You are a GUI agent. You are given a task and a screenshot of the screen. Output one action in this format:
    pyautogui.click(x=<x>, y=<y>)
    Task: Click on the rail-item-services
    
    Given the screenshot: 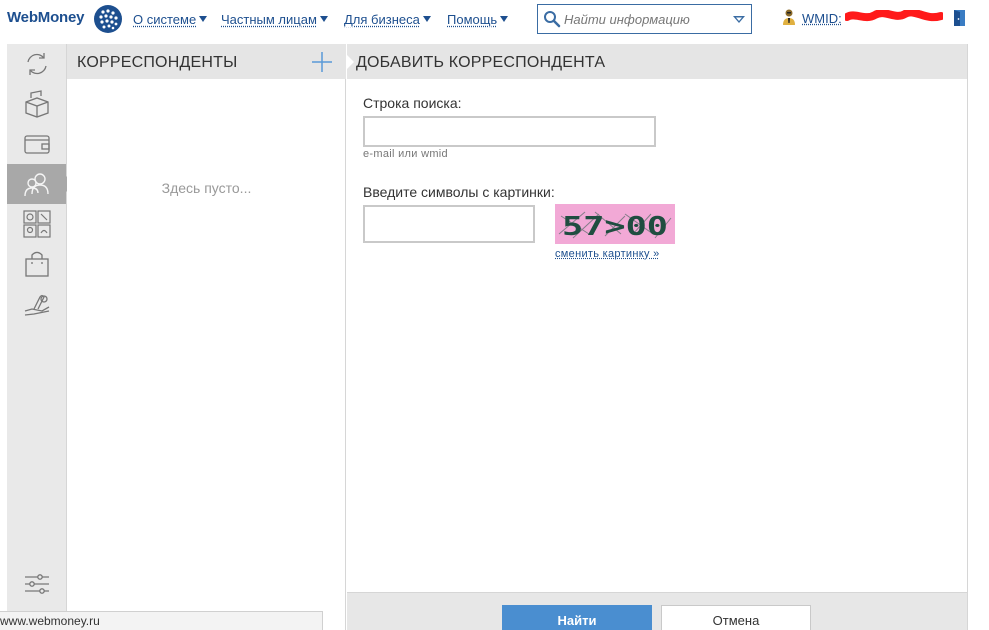 What is the action you would take?
    pyautogui.click(x=36, y=224)
    